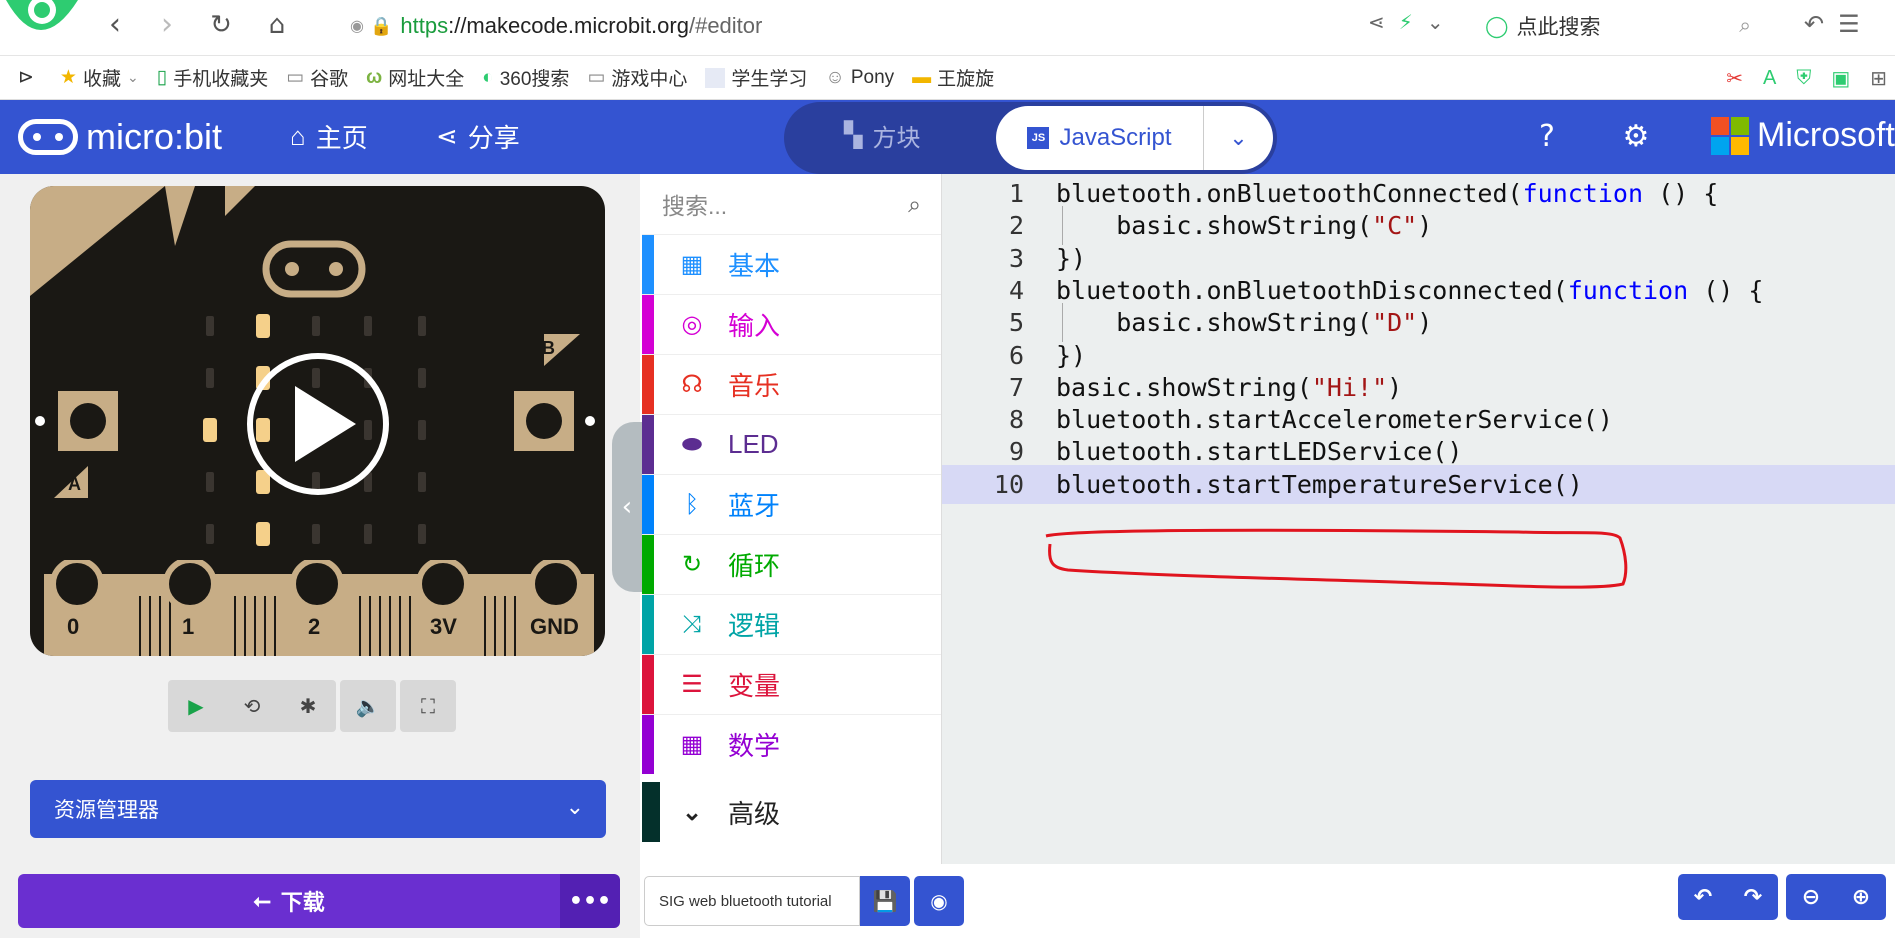  What do you see at coordinates (357, 26) in the screenshot?
I see `security-icon: ◉` at bounding box center [357, 26].